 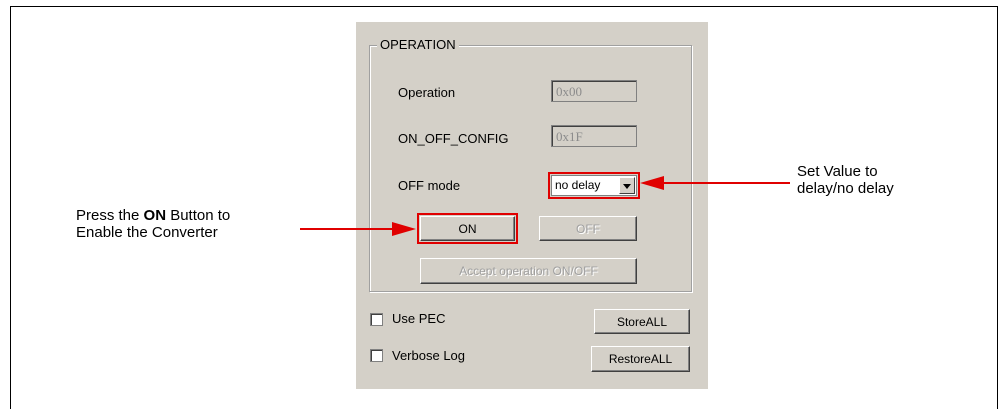 What do you see at coordinates (652, 183) in the screenshot?
I see `right-arrow-head` at bounding box center [652, 183].